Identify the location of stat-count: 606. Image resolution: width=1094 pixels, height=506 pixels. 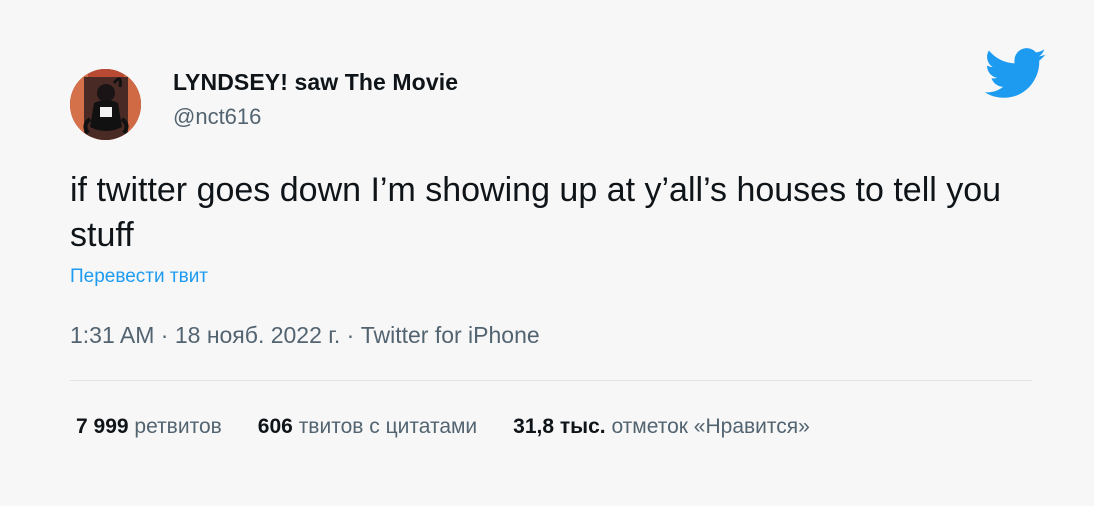
(275, 426).